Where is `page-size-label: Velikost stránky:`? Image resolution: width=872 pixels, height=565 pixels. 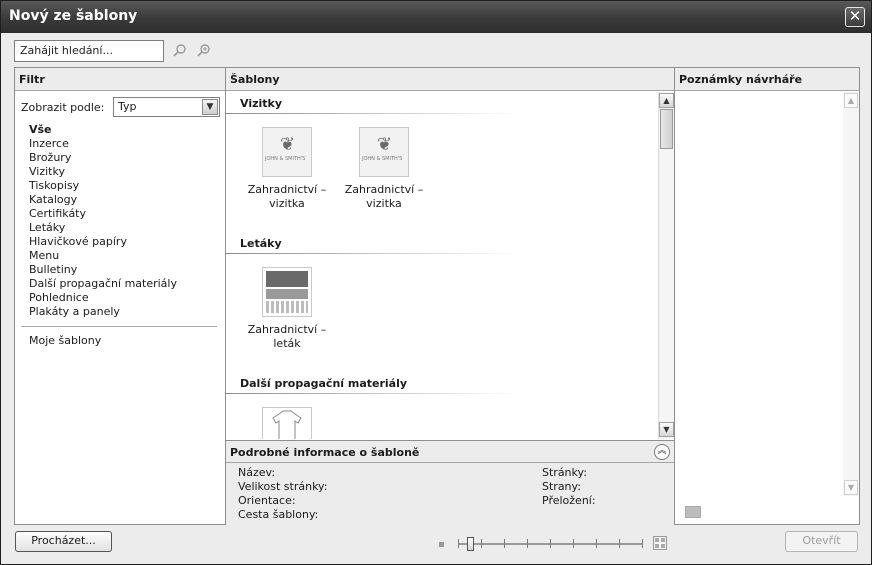 page-size-label: Velikost stránky: is located at coordinates (283, 486).